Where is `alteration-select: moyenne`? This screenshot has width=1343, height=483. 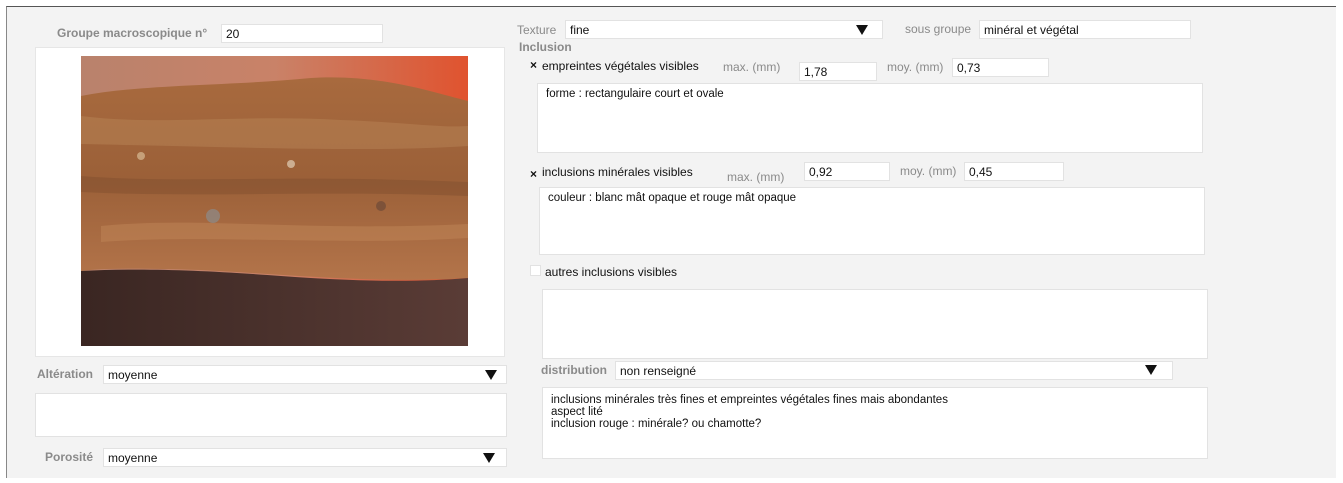
alteration-select: moyenne is located at coordinates (305, 374).